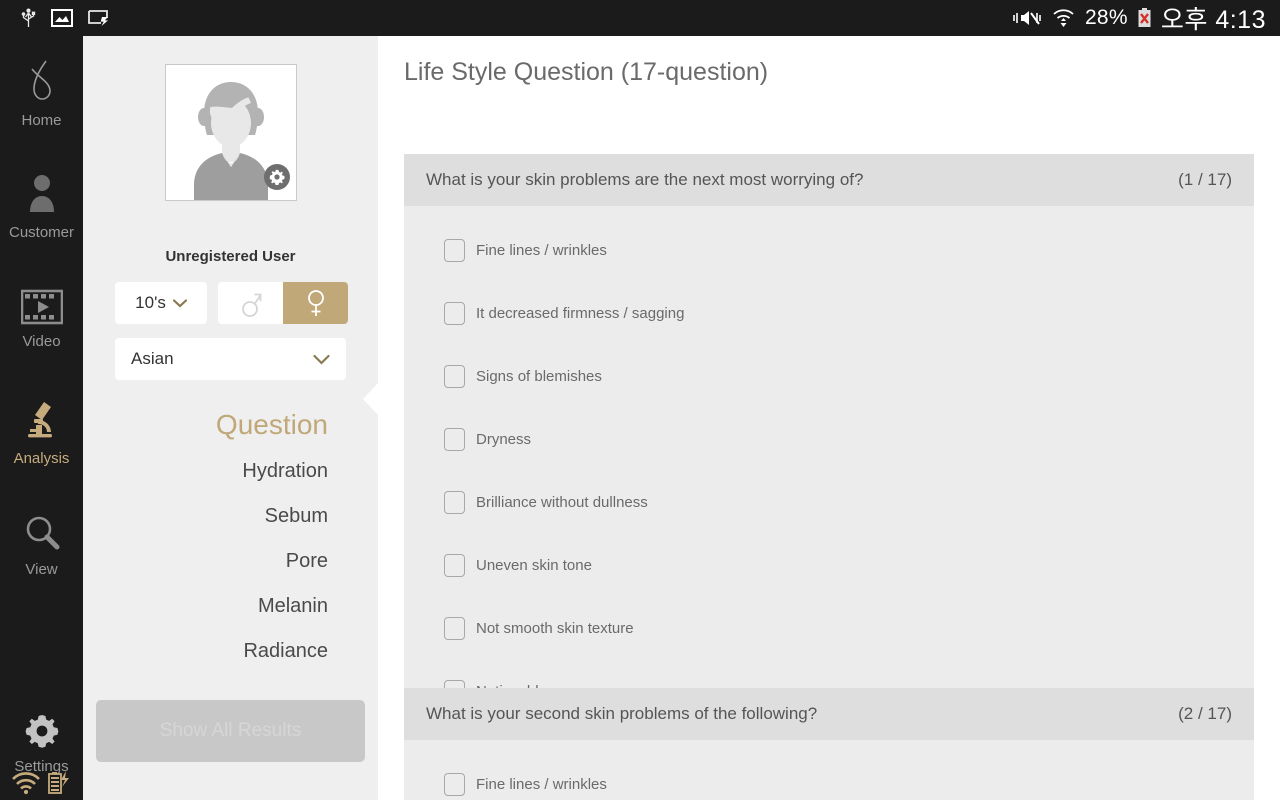  I want to click on ethnicity-select: Asian, so click(230, 359).